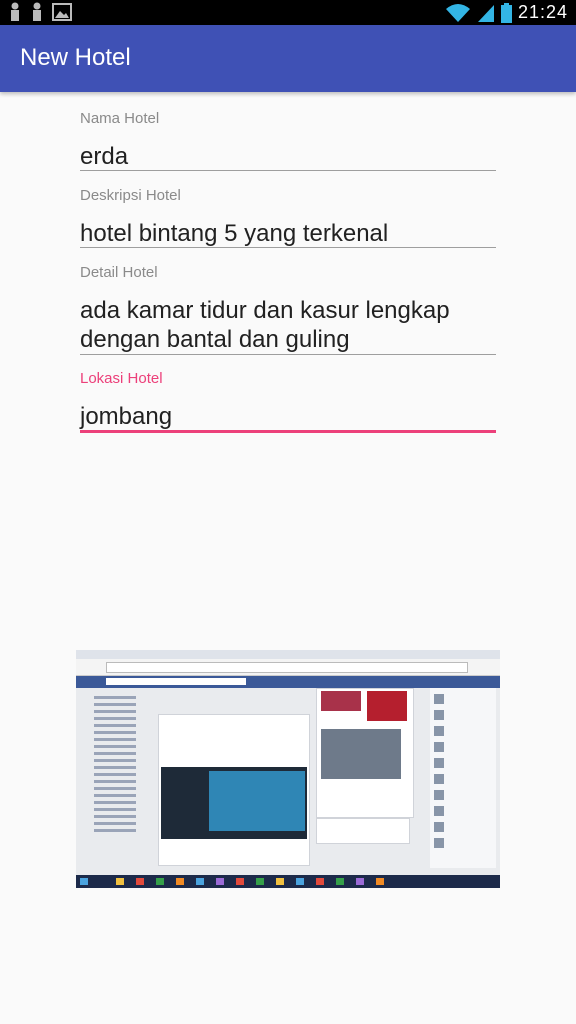 The height and width of the screenshot is (1024, 576). I want to click on status-time: 21:24, so click(542, 12).